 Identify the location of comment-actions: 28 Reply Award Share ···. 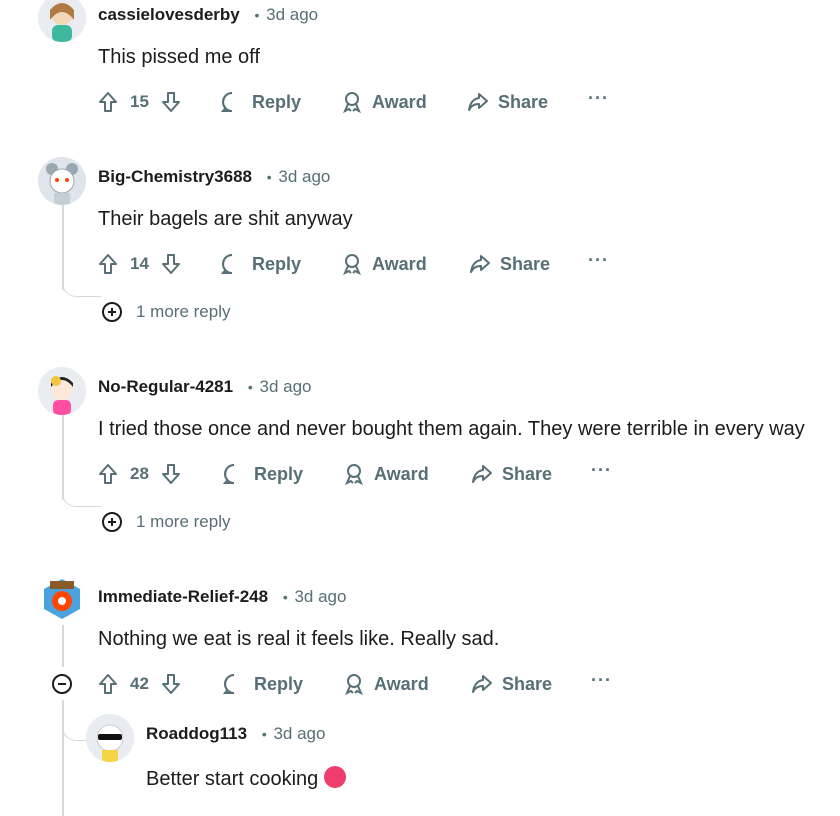
(356, 474).